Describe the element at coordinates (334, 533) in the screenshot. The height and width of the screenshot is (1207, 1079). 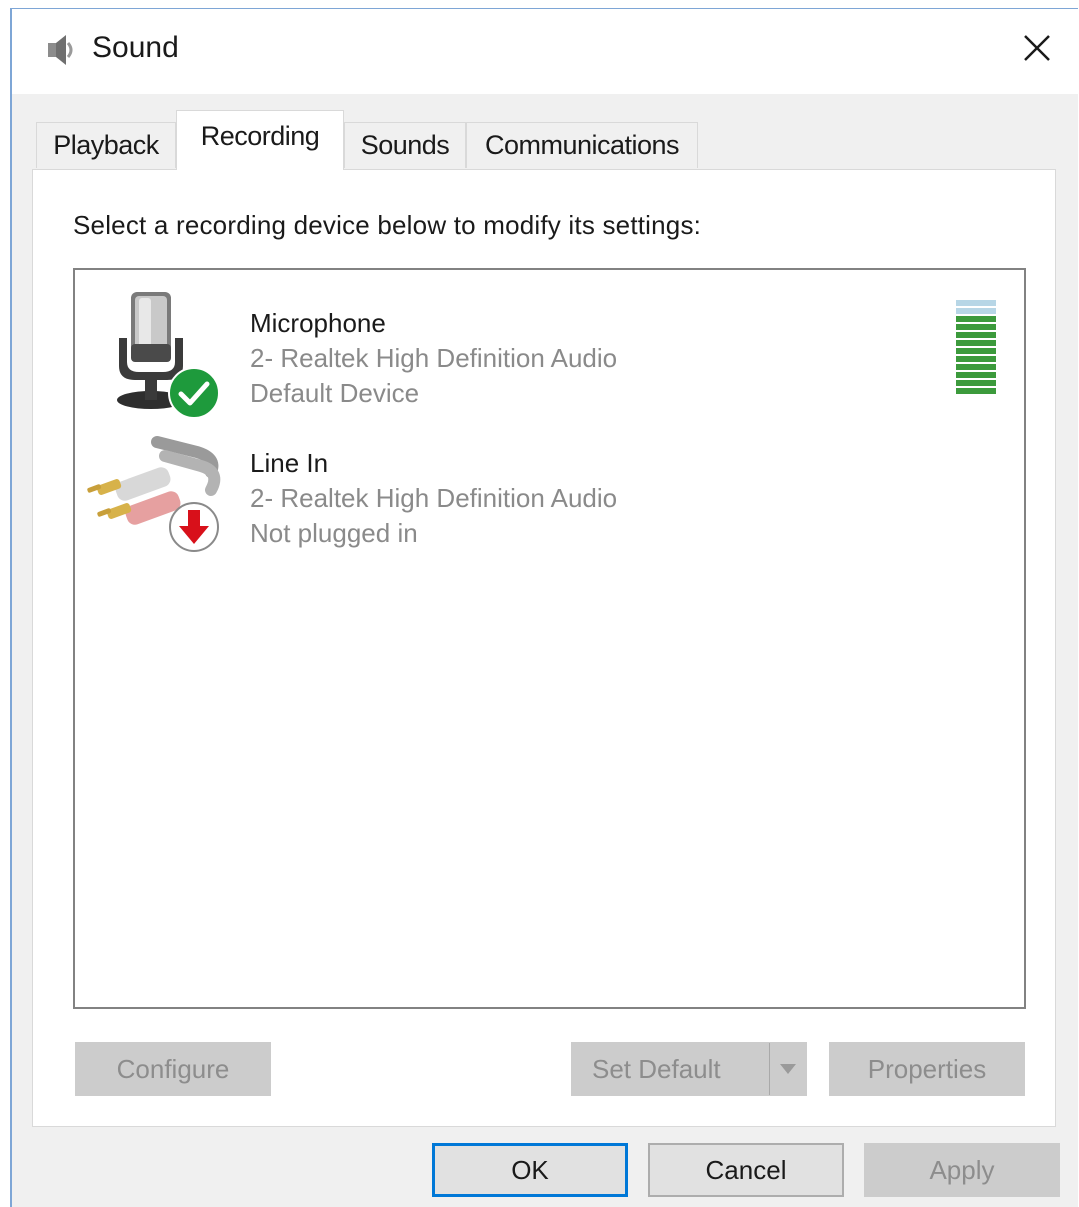
I see `device-status: Not plugged in` at that location.